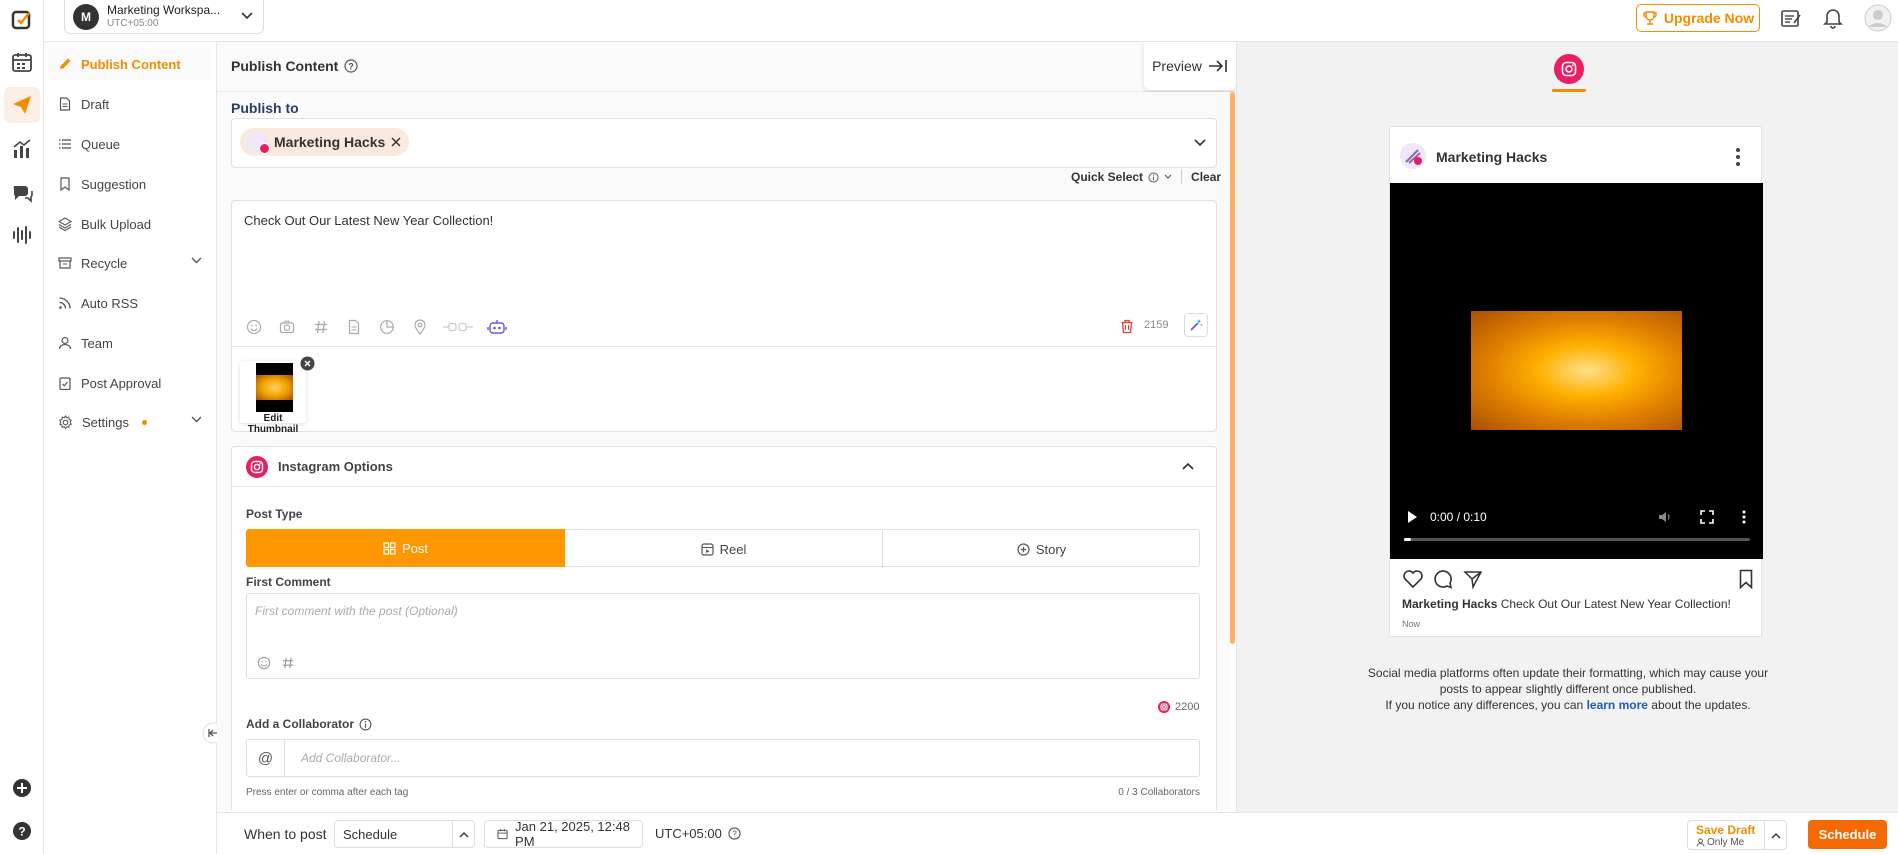 This screenshot has height=854, width=1898. I want to click on post-type-reel: Reel, so click(724, 549).